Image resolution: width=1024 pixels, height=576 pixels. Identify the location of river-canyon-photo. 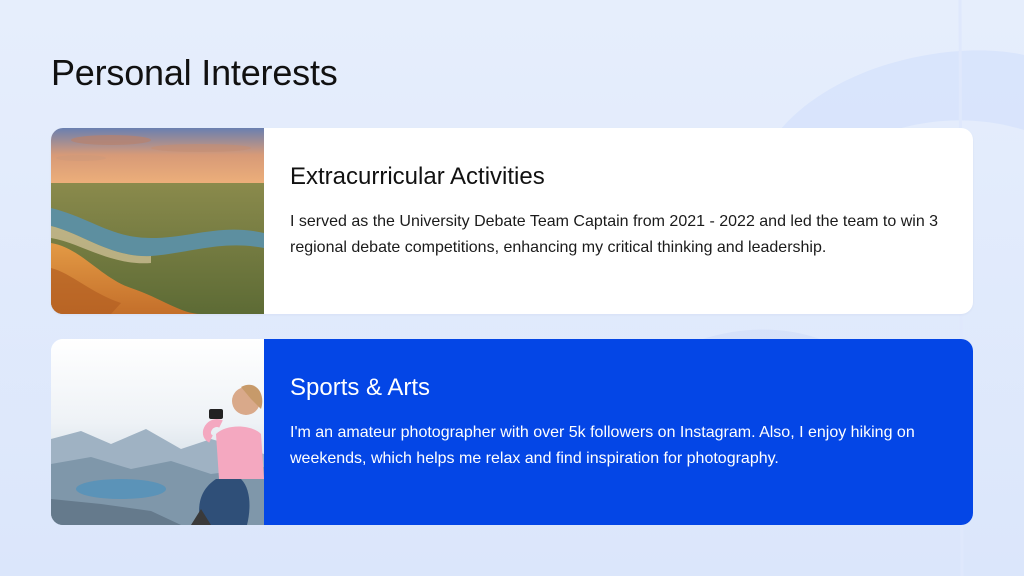
(157, 221).